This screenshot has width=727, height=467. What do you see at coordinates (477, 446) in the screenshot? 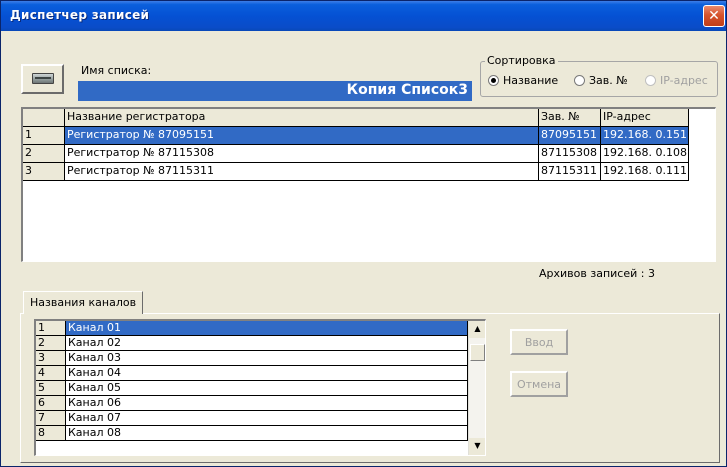
I see `scroll-down-arrow-icon: ▼` at bounding box center [477, 446].